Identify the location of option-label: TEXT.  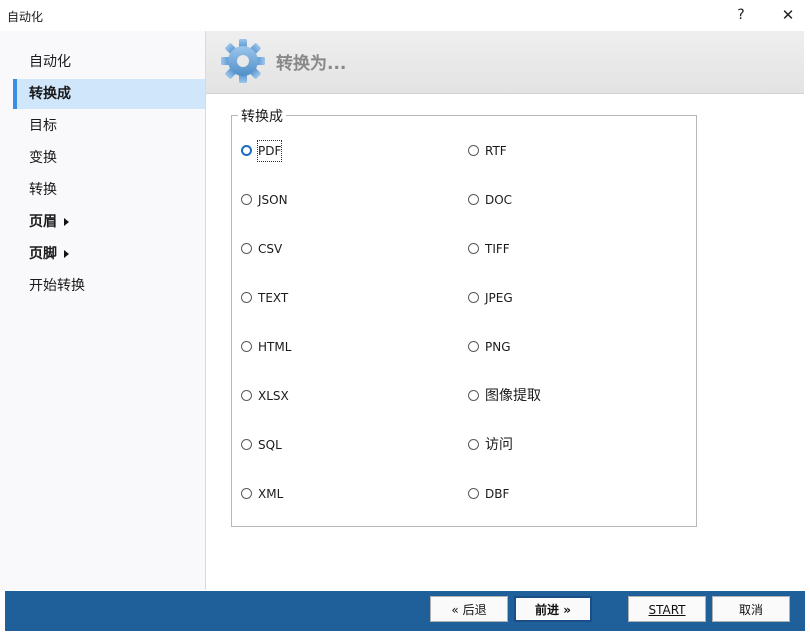
(273, 298).